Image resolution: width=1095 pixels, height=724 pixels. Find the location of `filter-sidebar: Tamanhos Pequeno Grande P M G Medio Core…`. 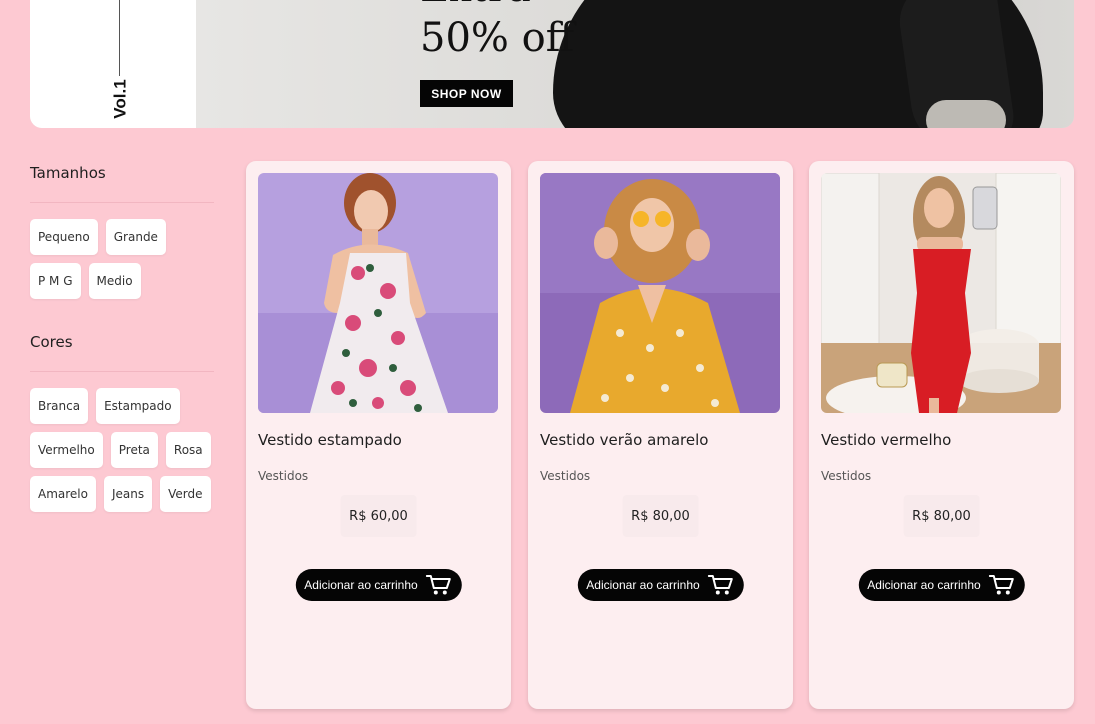

filter-sidebar: Tamanhos Pequeno Grande P M G Medio Core… is located at coordinates (122, 336).